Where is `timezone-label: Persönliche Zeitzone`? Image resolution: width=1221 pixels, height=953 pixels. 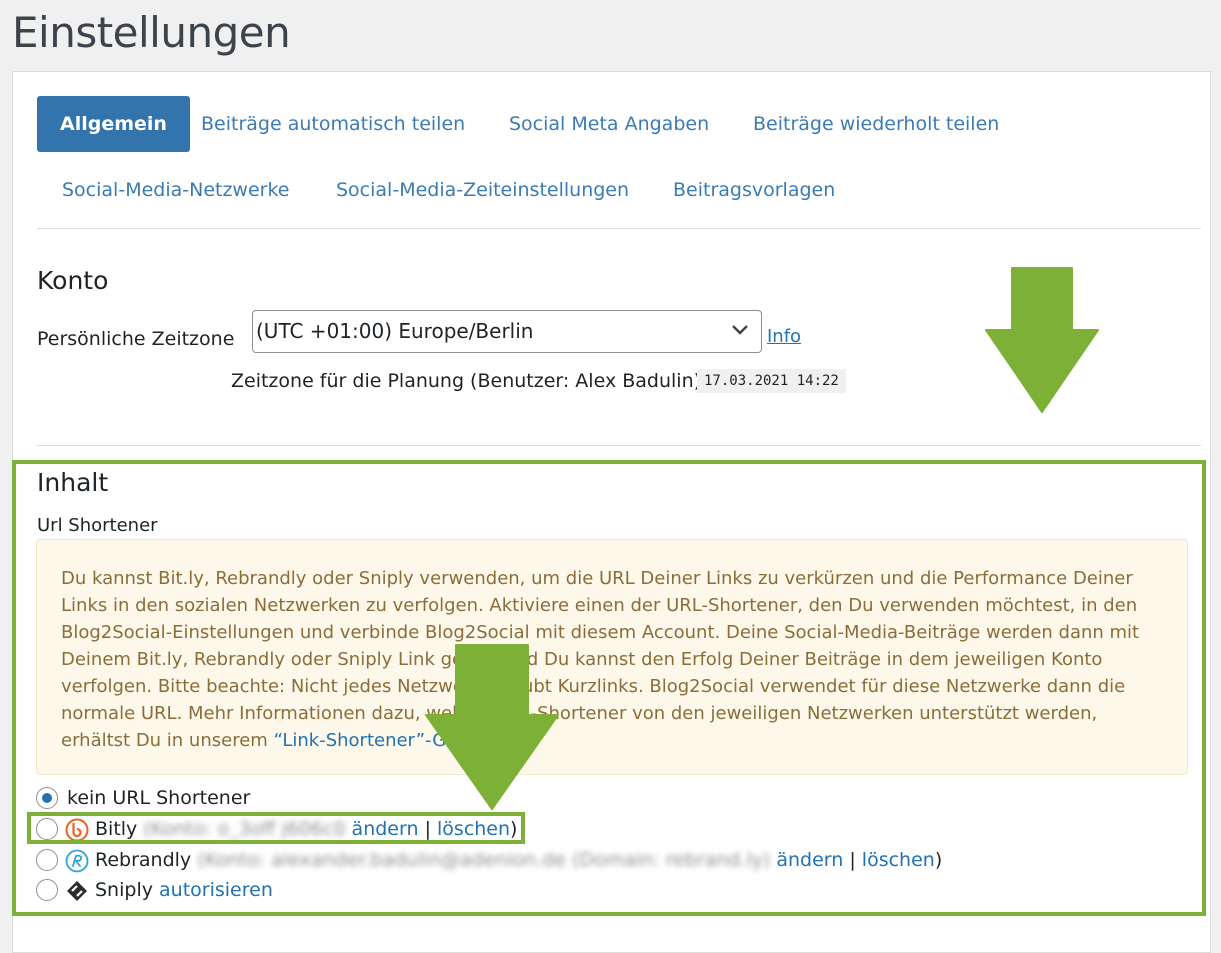 timezone-label: Persönliche Zeitzone is located at coordinates (136, 339).